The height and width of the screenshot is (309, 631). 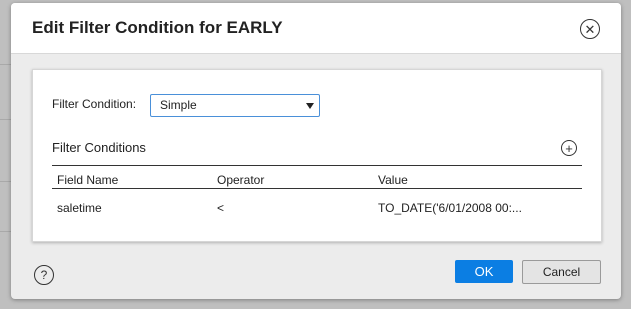 I want to click on table-top-border, so click(x=317, y=165).